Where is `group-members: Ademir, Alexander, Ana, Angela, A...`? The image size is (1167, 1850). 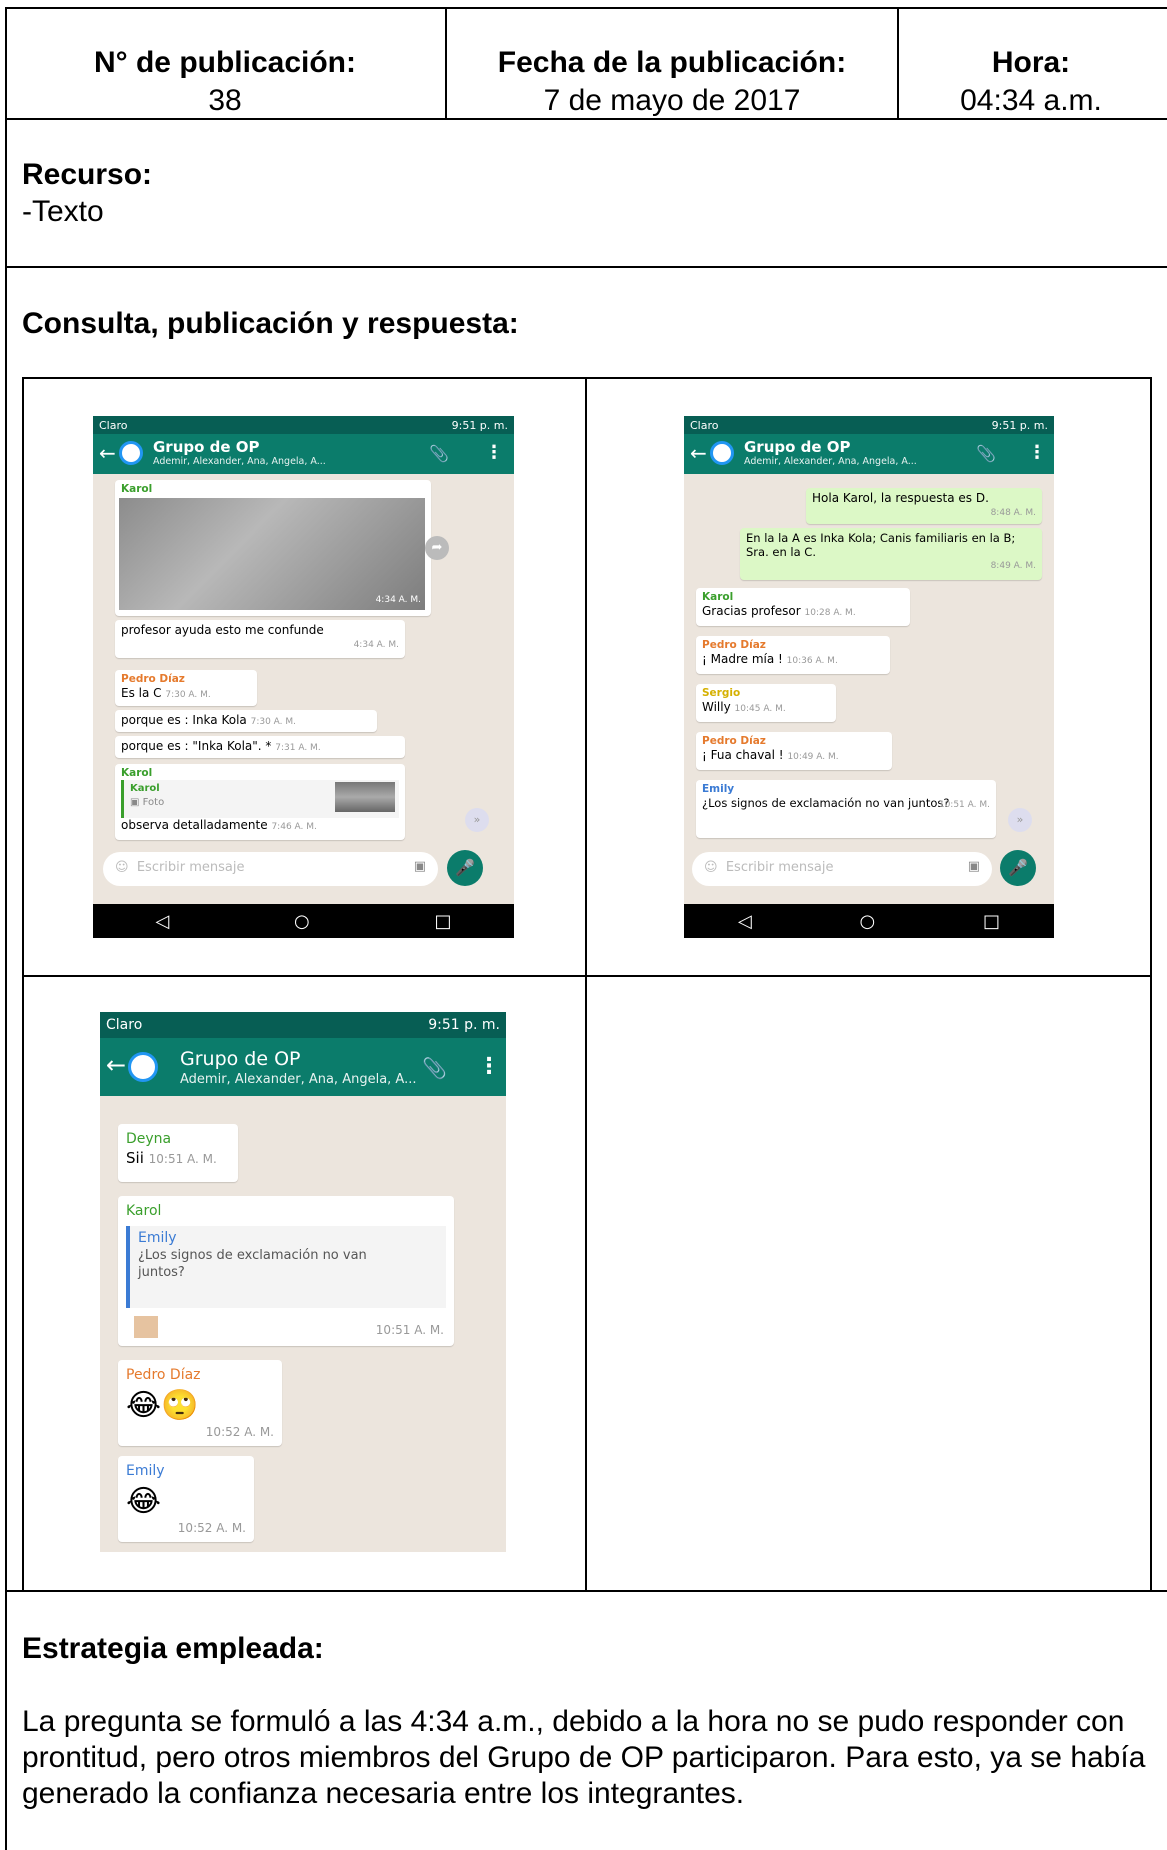
group-members: Ademir, Alexander, Ana, Angela, A... is located at coordinates (239, 461).